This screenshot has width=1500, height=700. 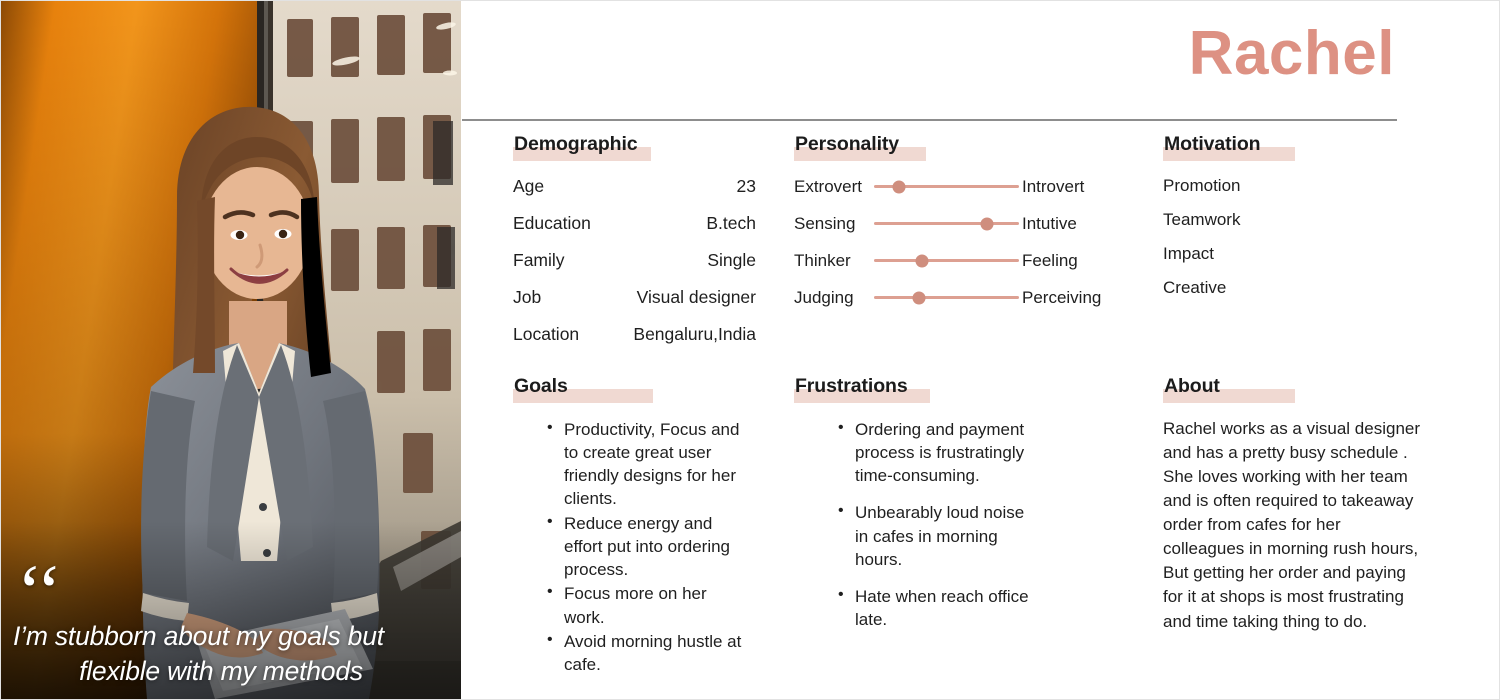 What do you see at coordinates (645, 653) in the screenshot?
I see `list-item: Avoid morning hustle at cafe.` at bounding box center [645, 653].